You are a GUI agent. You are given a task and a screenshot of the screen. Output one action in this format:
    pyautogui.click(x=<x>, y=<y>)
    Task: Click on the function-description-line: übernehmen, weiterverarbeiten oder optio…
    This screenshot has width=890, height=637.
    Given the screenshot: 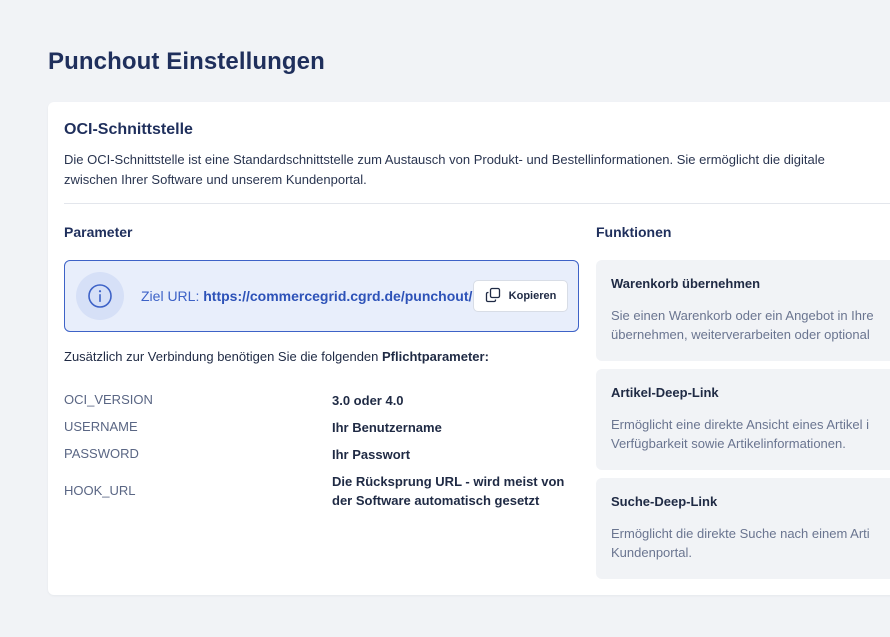 What is the action you would take?
    pyautogui.click(x=740, y=334)
    